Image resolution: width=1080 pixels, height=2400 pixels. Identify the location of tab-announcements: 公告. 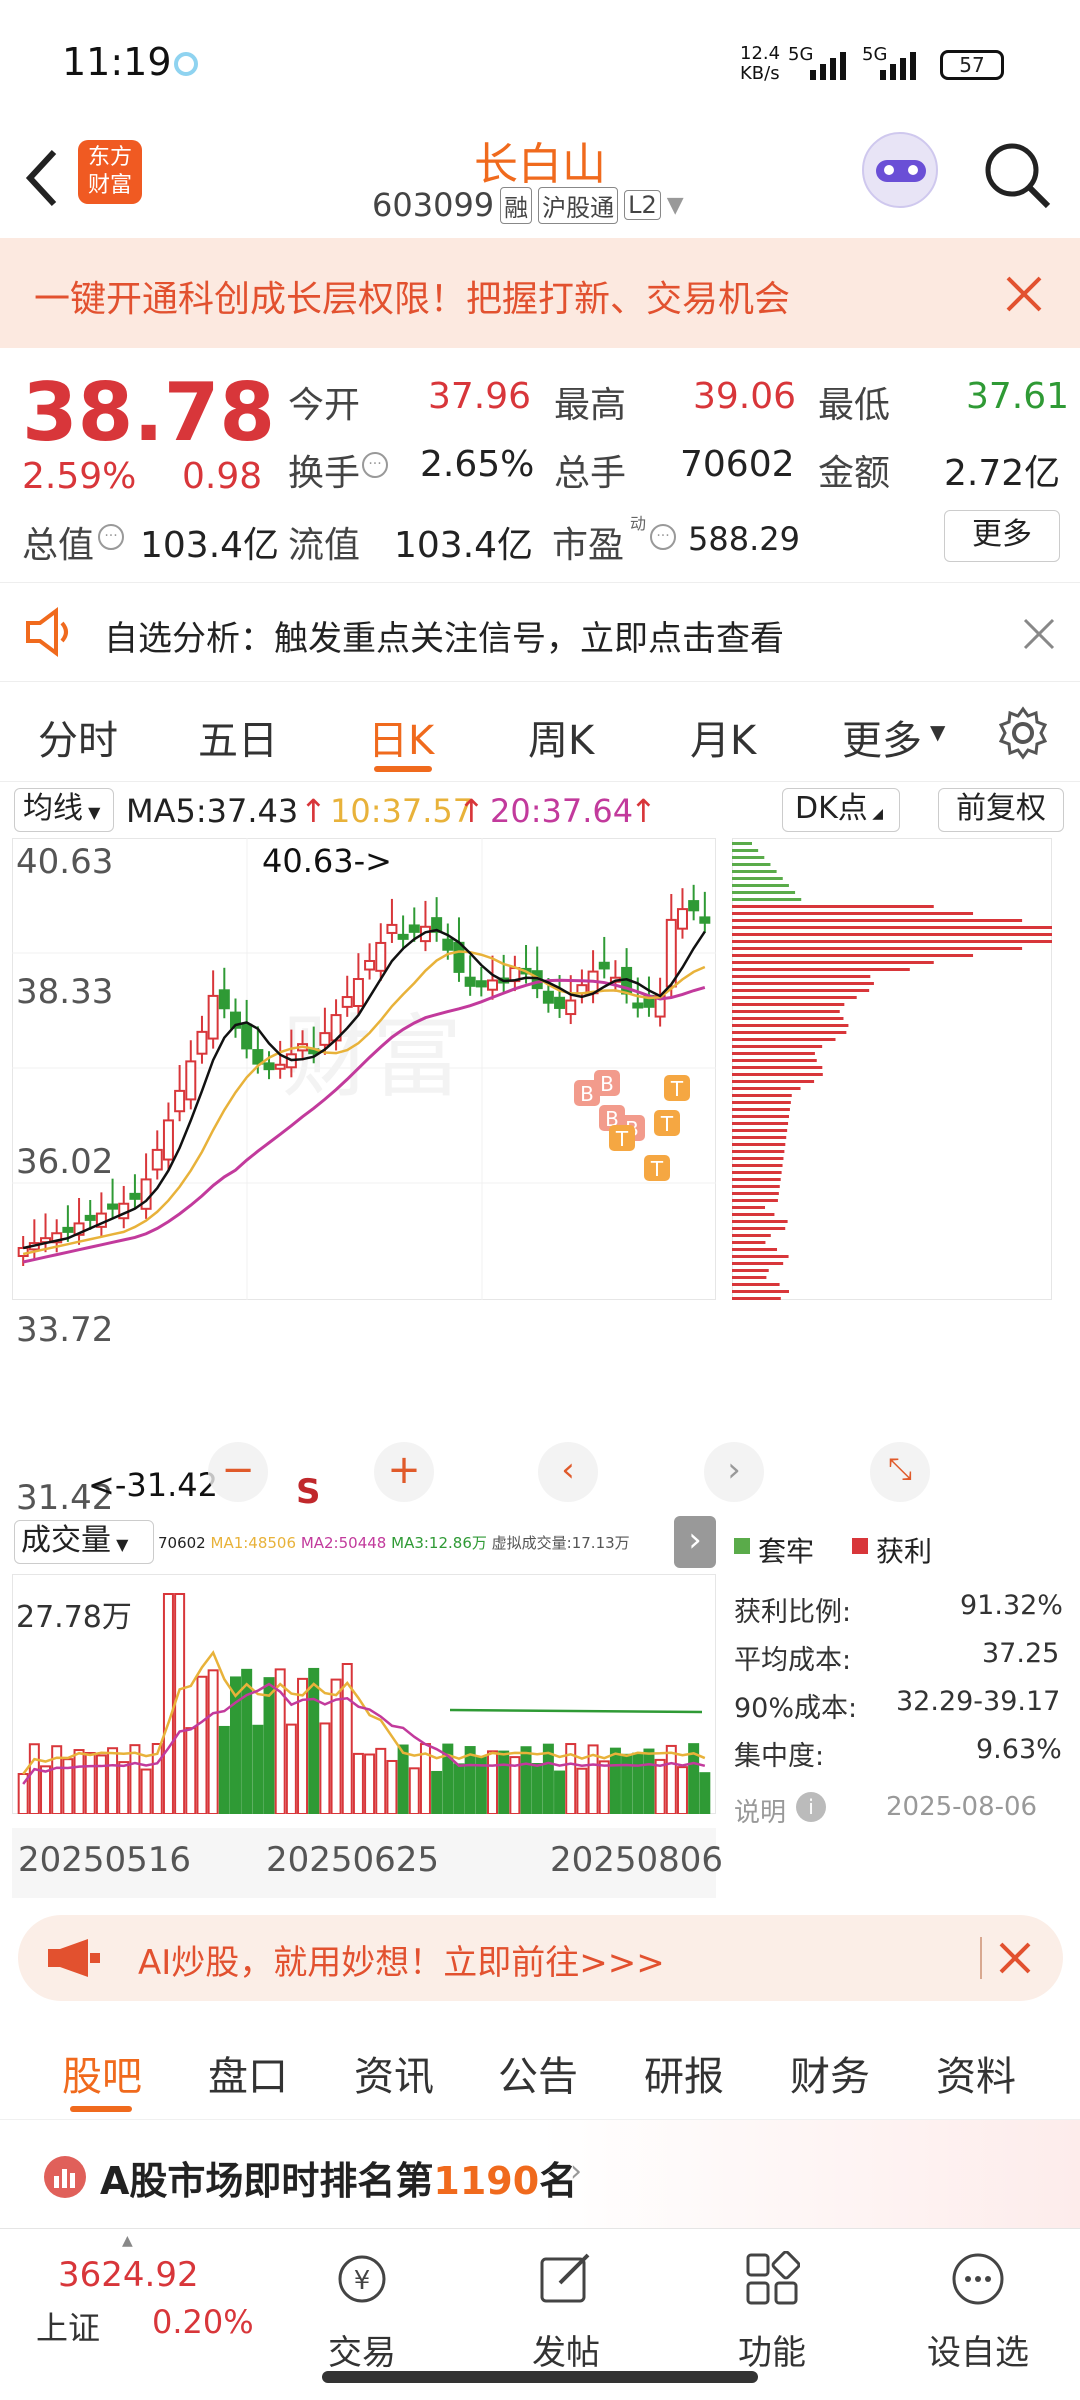
(538, 2073).